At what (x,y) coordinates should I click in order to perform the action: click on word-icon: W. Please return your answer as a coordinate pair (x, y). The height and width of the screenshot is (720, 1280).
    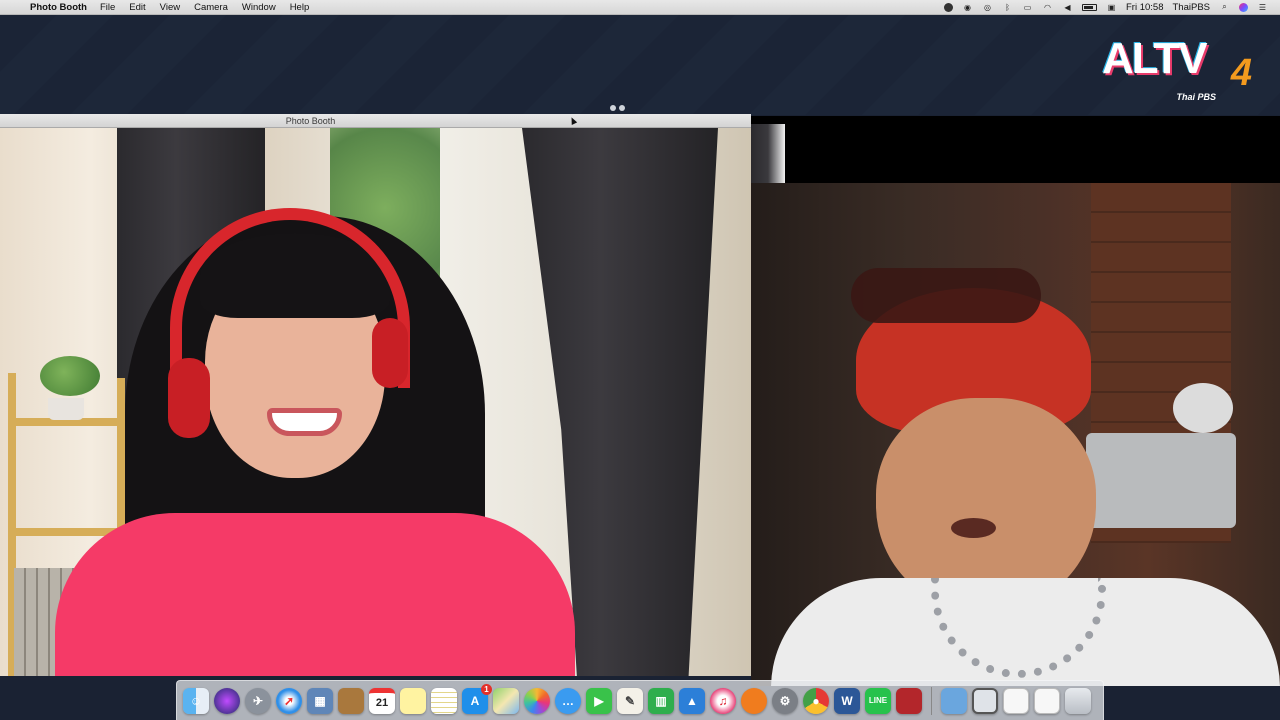
    Looking at the image, I should click on (847, 700).